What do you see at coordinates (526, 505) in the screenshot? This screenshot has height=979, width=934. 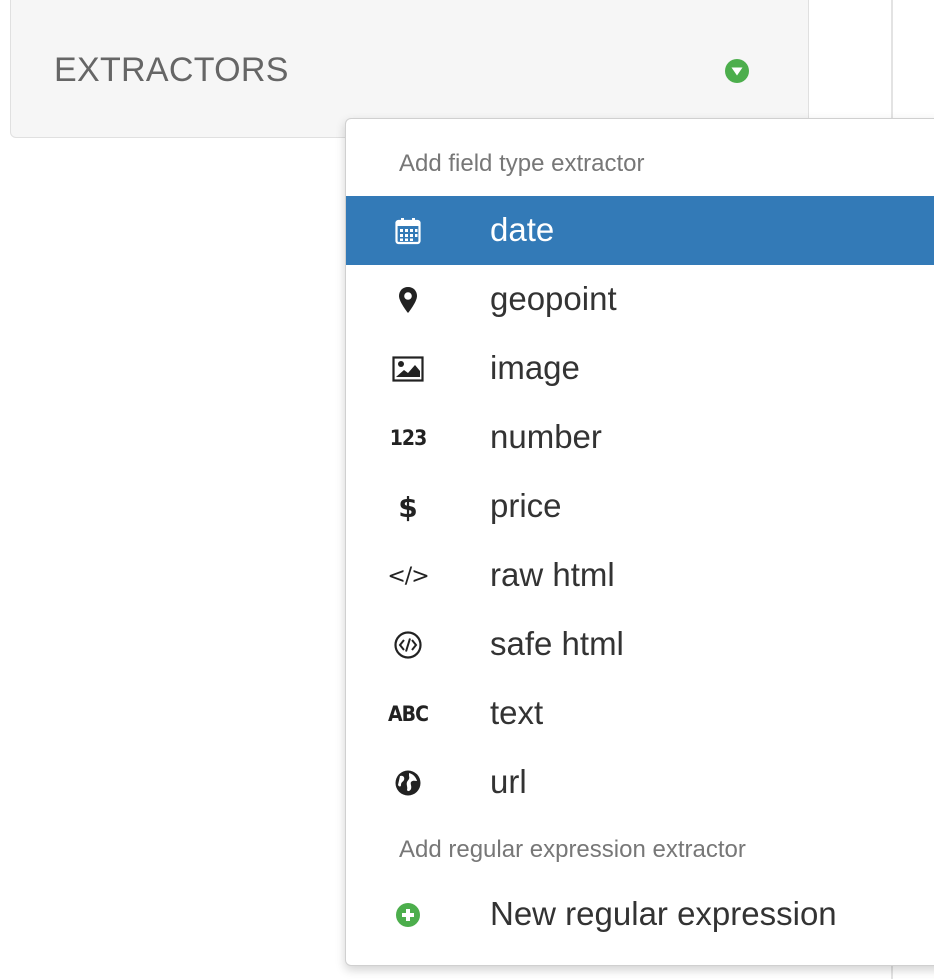 I see `menu-item-label: price` at bounding box center [526, 505].